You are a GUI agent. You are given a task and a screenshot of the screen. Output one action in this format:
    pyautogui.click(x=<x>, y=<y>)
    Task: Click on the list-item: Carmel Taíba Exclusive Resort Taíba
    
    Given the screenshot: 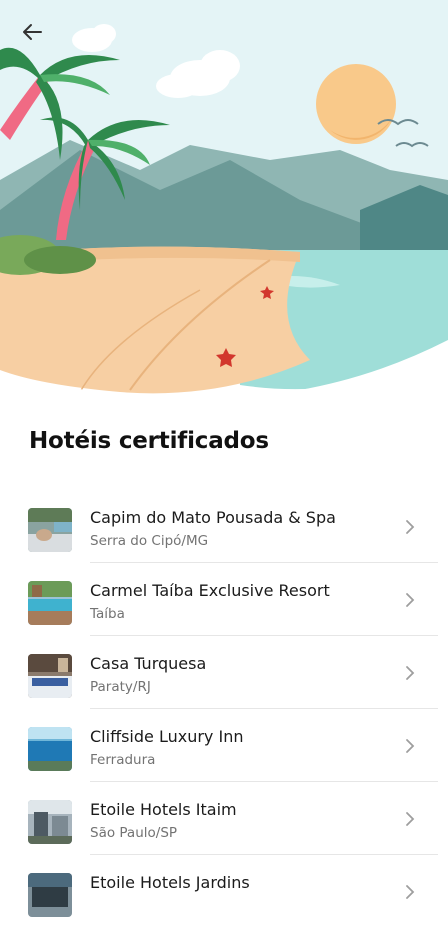 What is the action you would take?
    pyautogui.click(x=224, y=599)
    